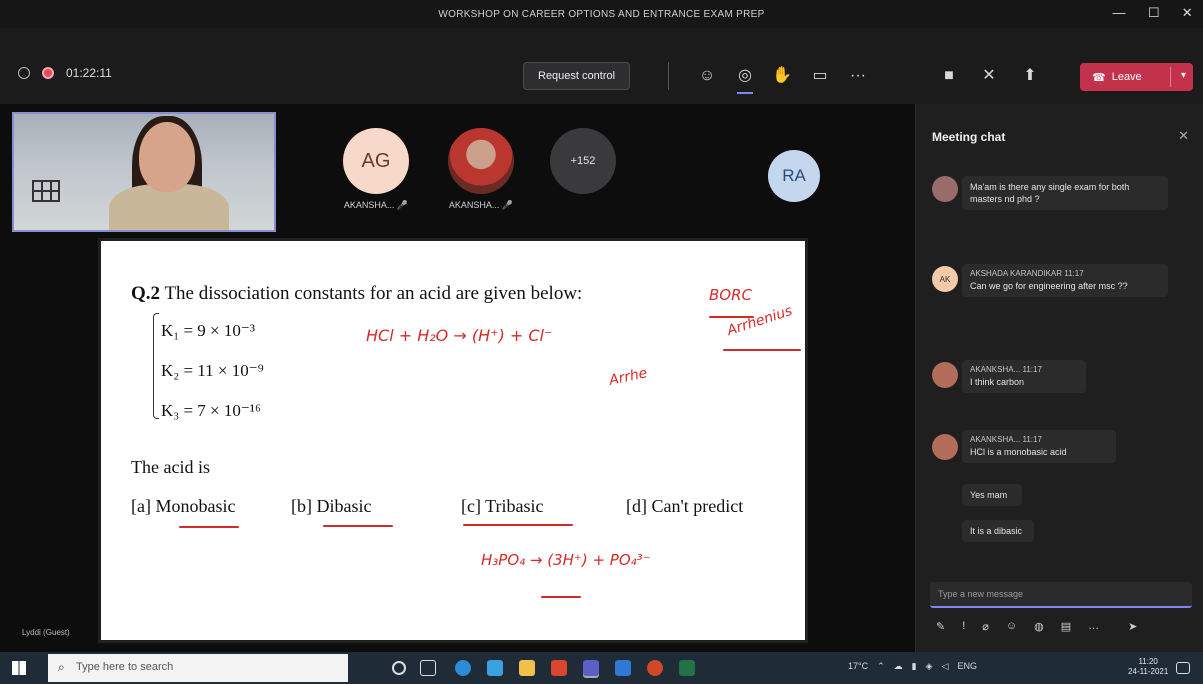 The width and height of the screenshot is (1203, 684). What do you see at coordinates (1099, 77) in the screenshot?
I see `phone-icon: ☎` at bounding box center [1099, 77].